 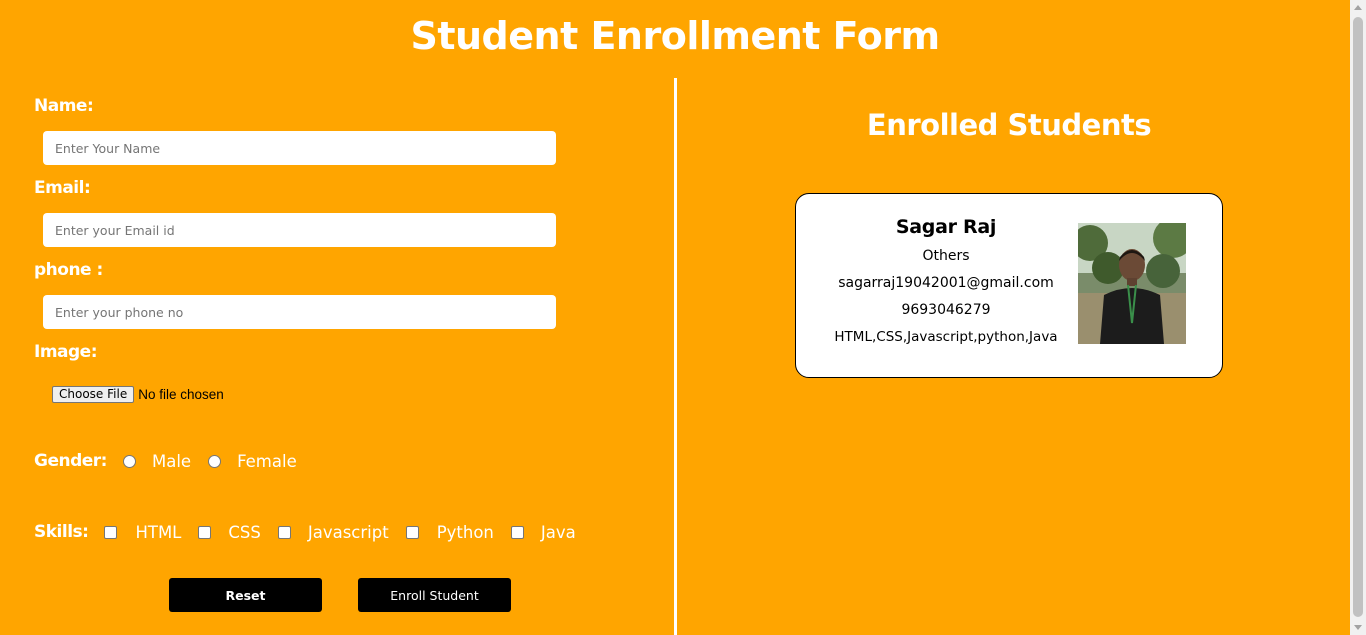 What do you see at coordinates (299, 148) in the screenshot?
I see `name-input` at bounding box center [299, 148].